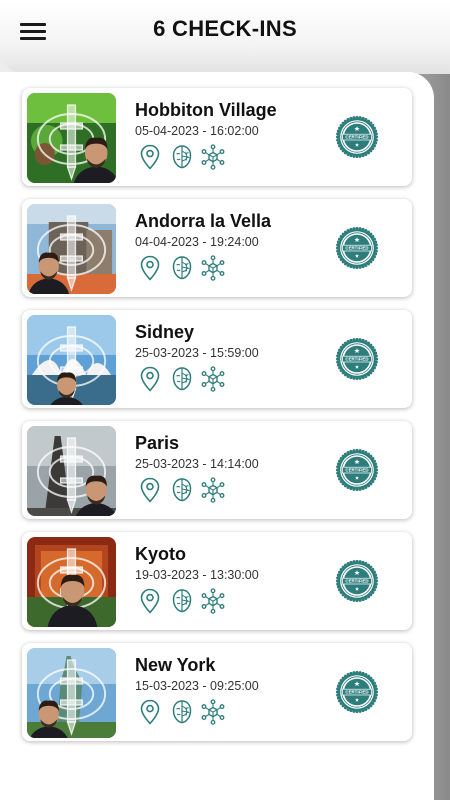  Describe the element at coordinates (197, 686) in the screenshot. I see `checkin-datetime: 15-03-2023 - 09:25:00` at that location.